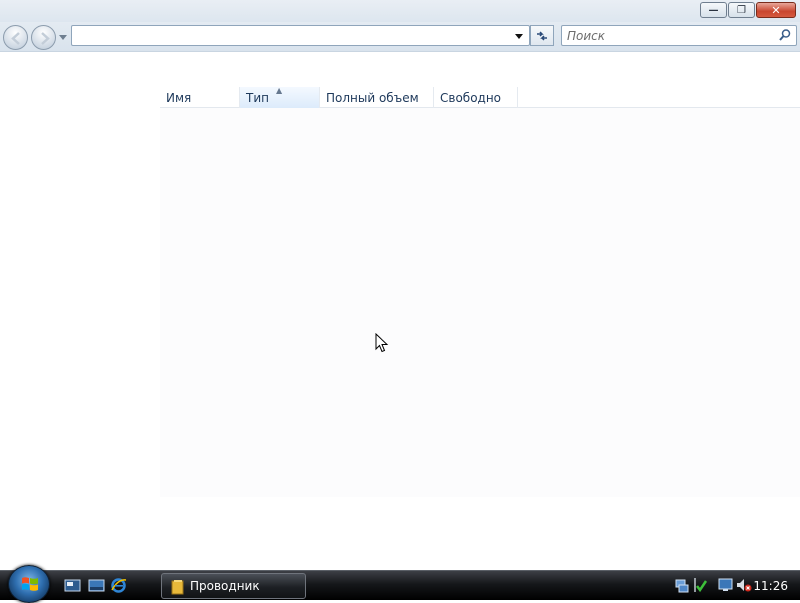 The image size is (800, 603). I want to click on minimize-icon: —, so click(713, 10).